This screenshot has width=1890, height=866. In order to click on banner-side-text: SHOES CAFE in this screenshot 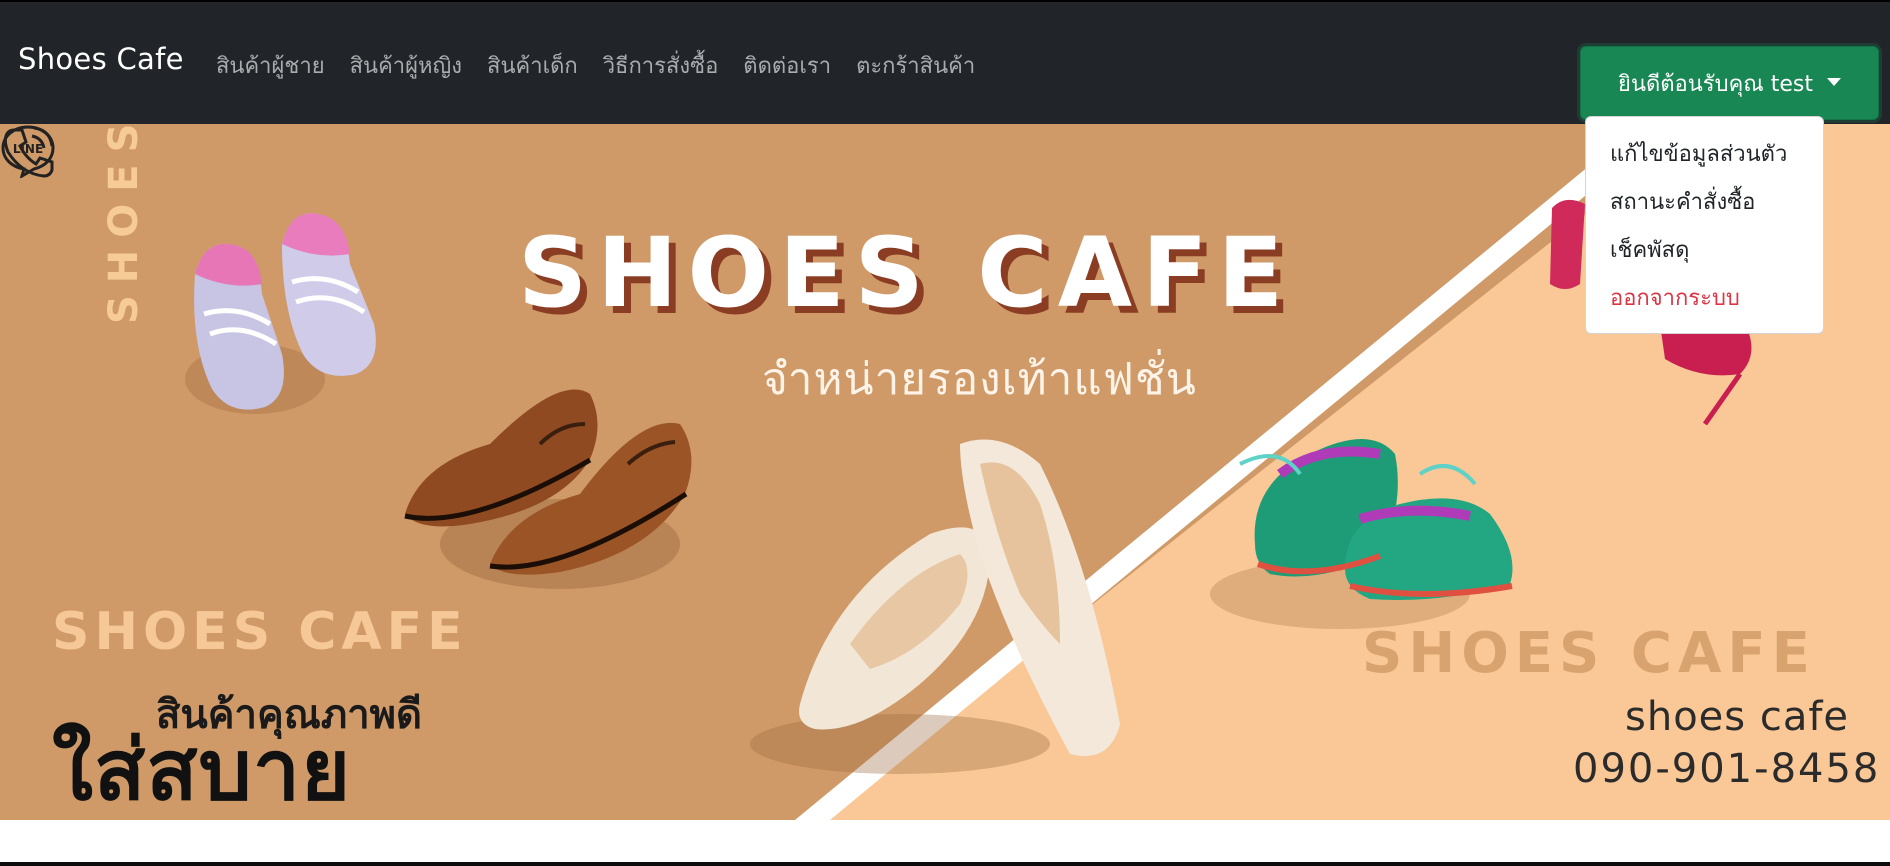, I will do `click(124, 224)`.